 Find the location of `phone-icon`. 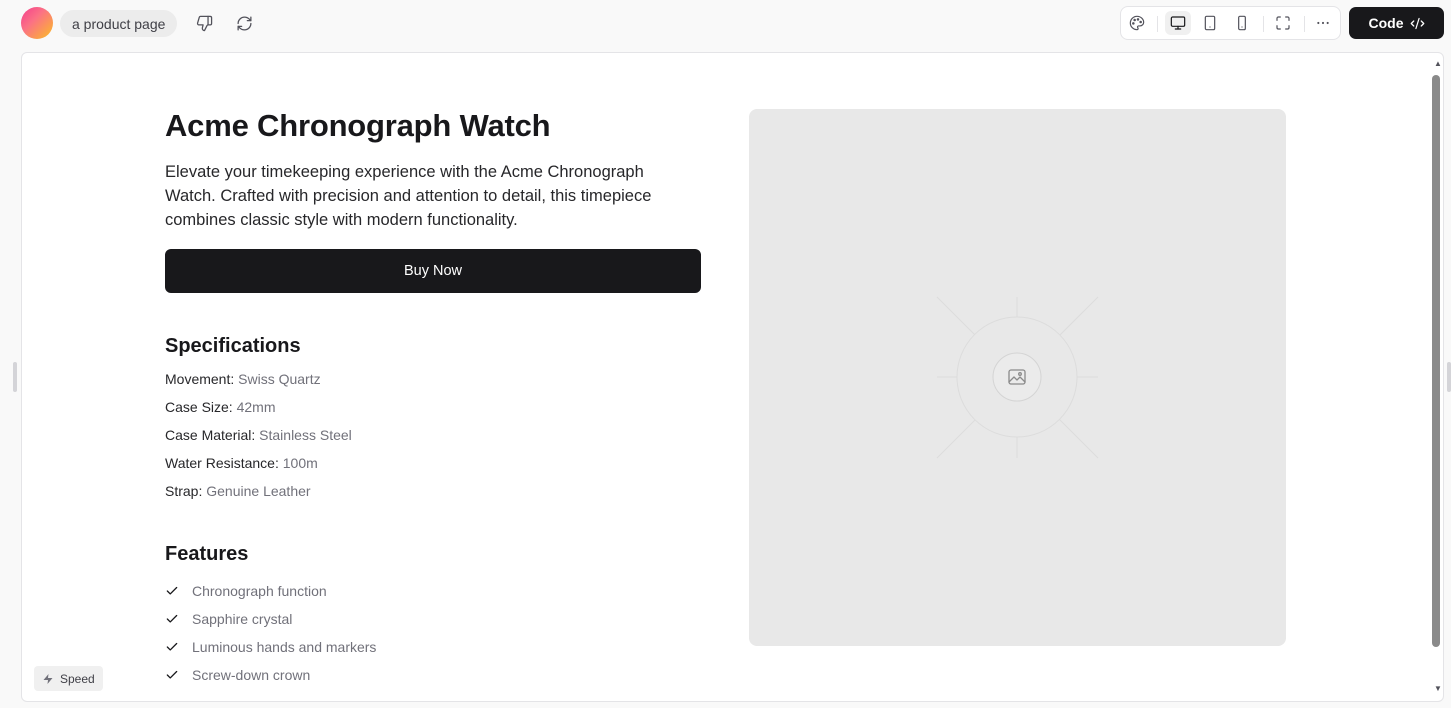

phone-icon is located at coordinates (1242, 23).